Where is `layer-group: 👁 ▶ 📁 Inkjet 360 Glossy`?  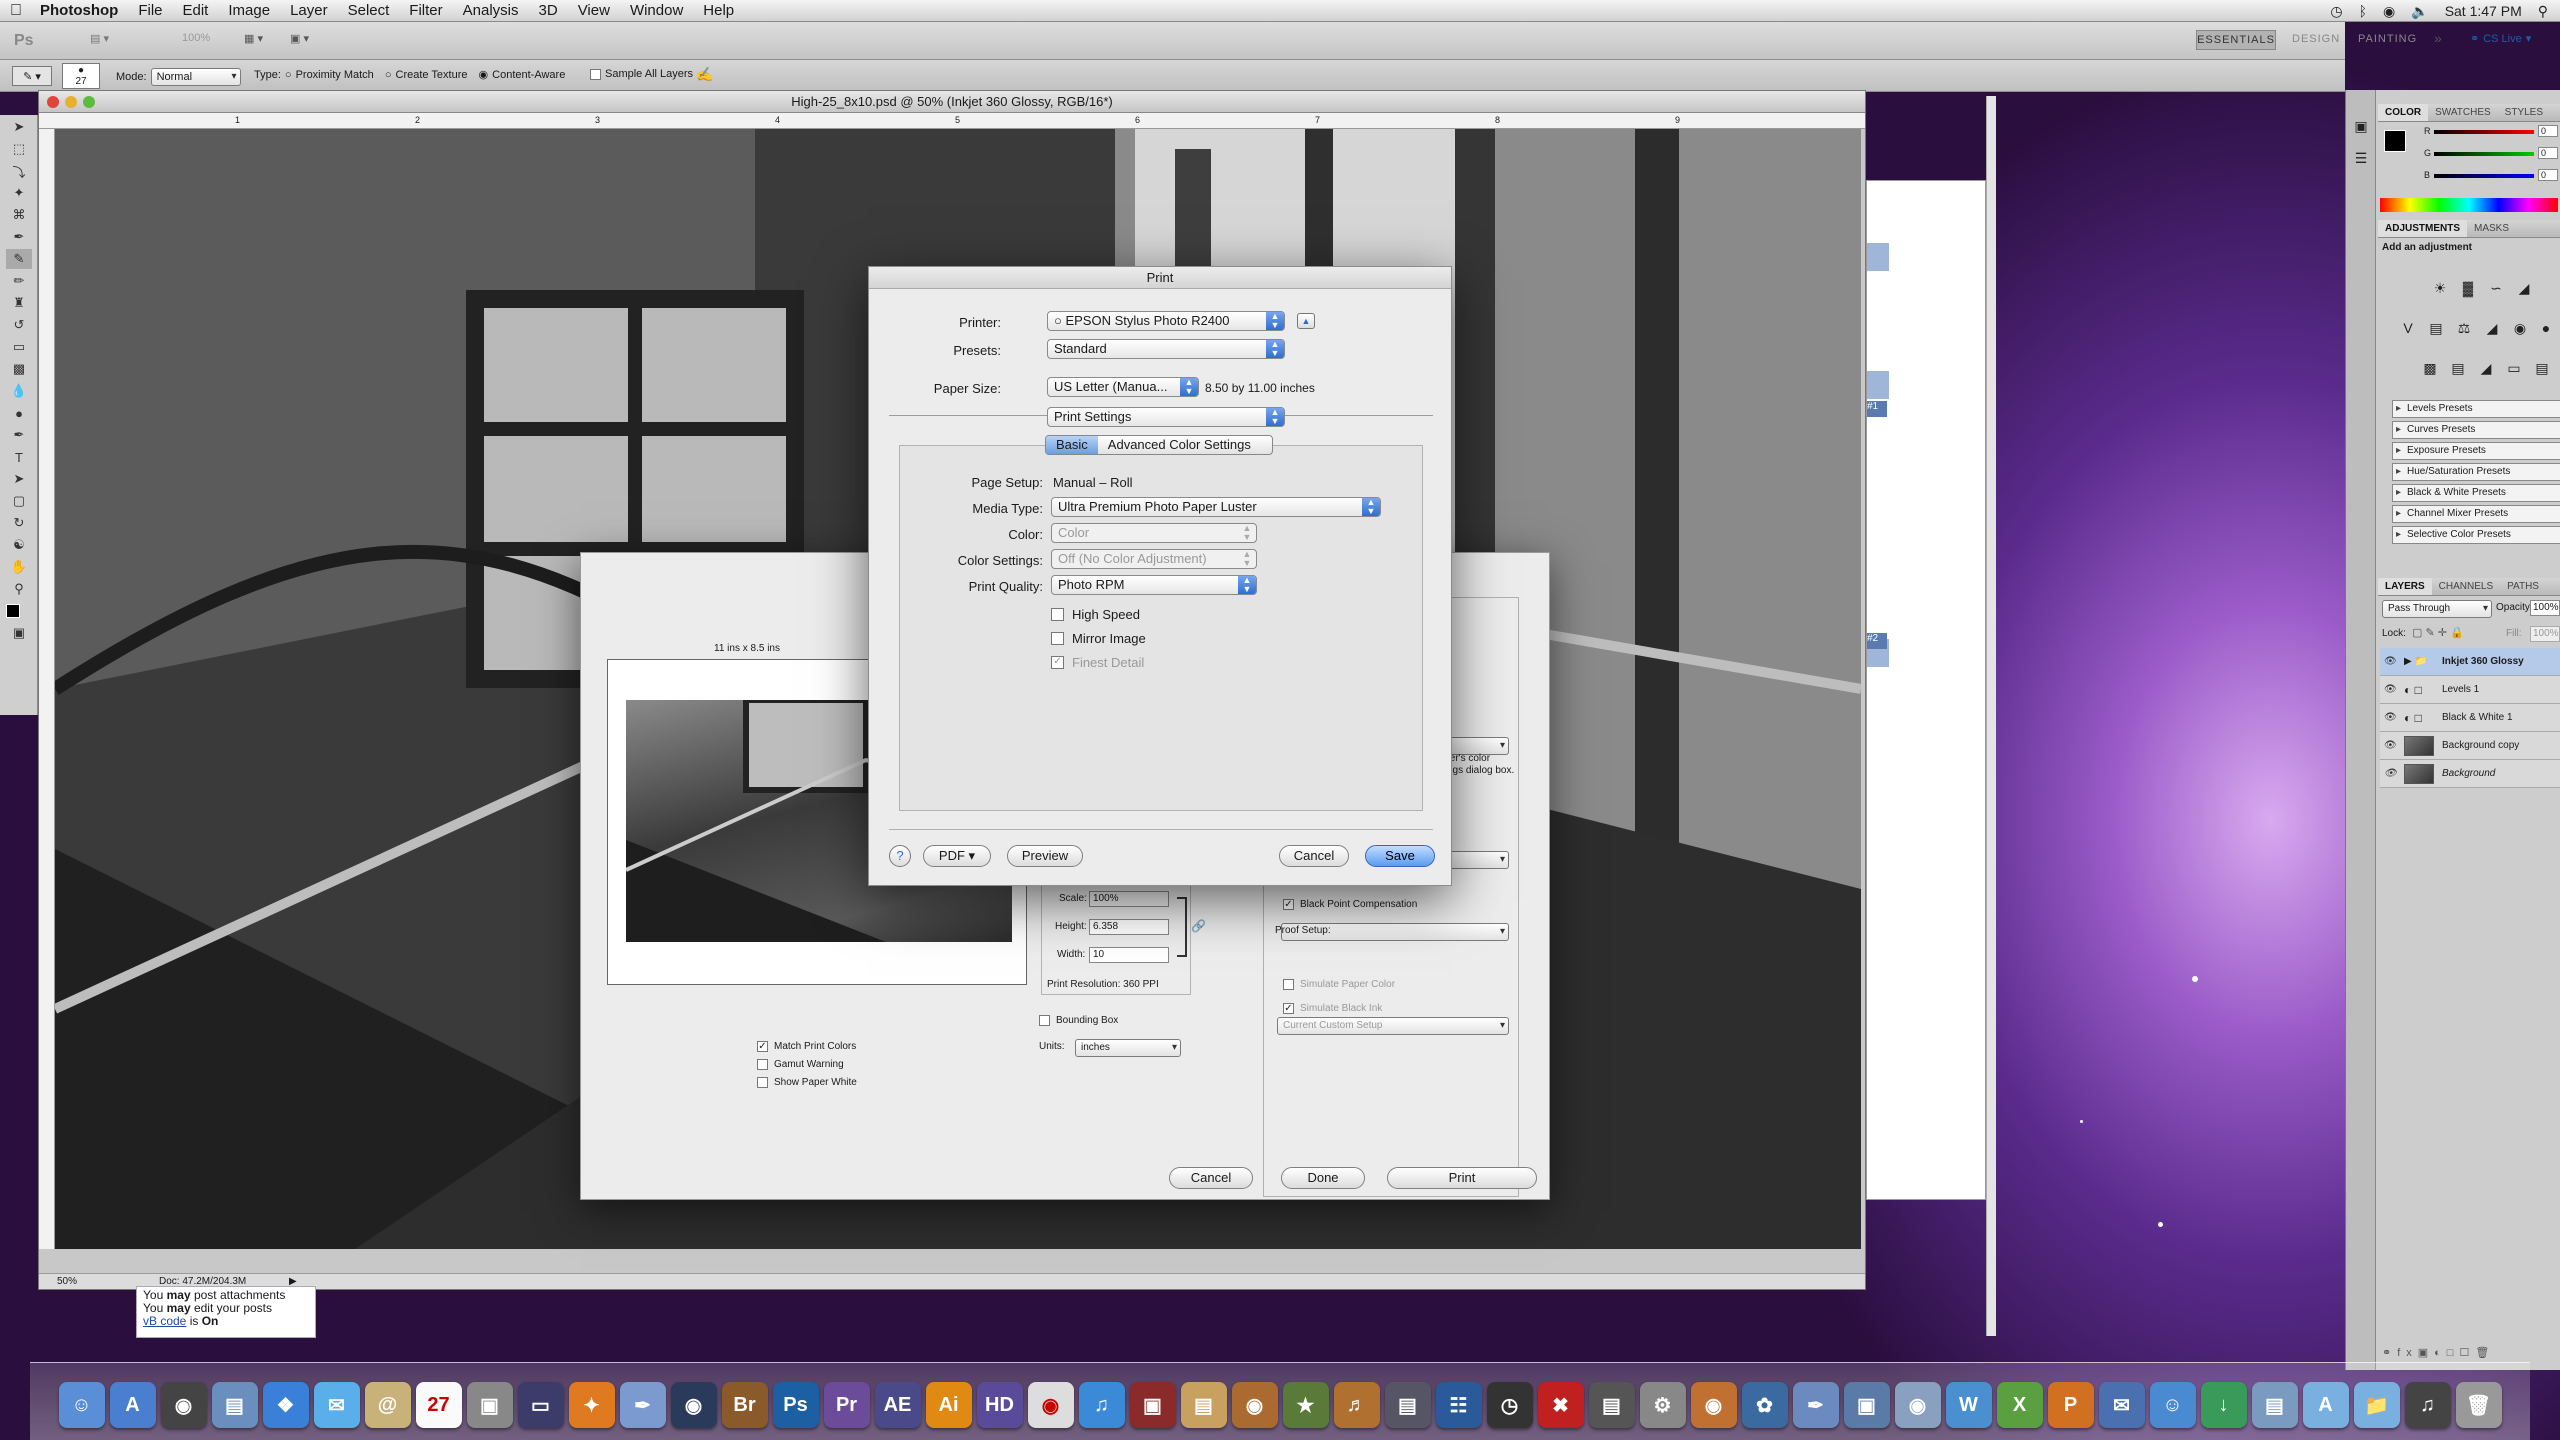 layer-group: 👁 ▶ 📁 Inkjet 360 Glossy is located at coordinates (2470, 662).